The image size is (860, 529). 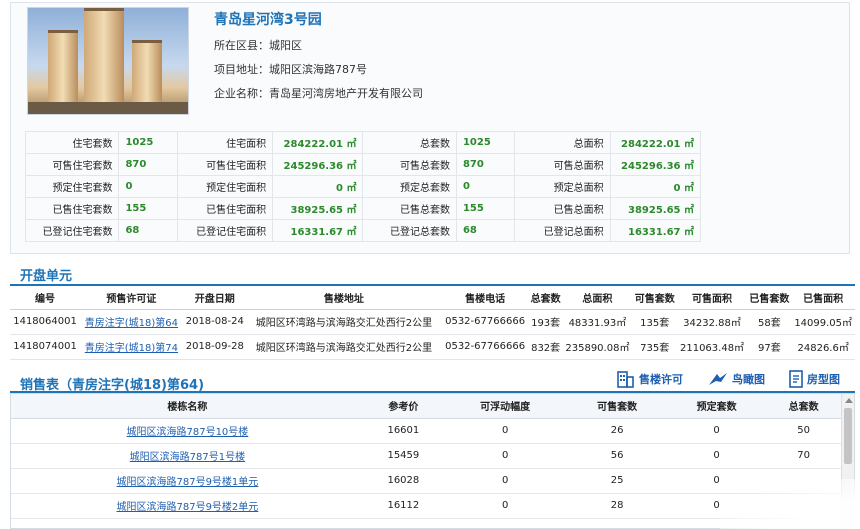 I want to click on building-cell: 城阳区滨海路787号1号楼, so click(x=187, y=456).